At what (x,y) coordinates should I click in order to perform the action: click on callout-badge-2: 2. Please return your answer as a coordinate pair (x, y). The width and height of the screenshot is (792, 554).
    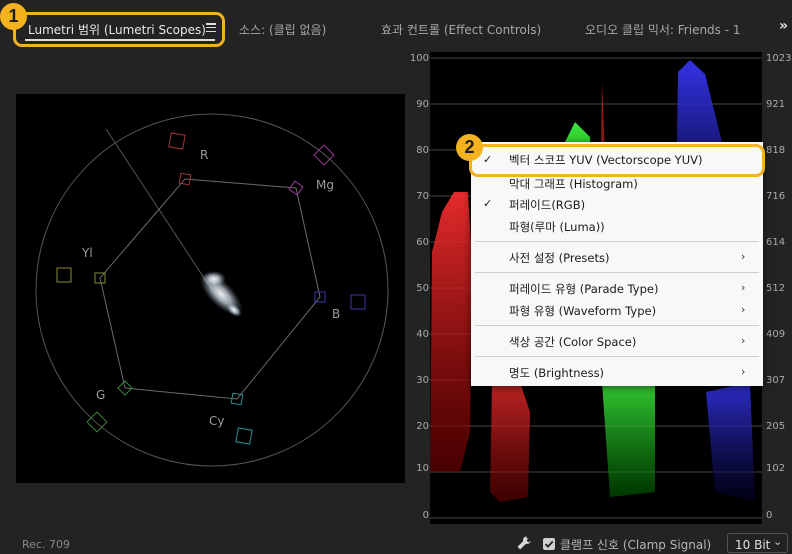
    Looking at the image, I should click on (469, 147).